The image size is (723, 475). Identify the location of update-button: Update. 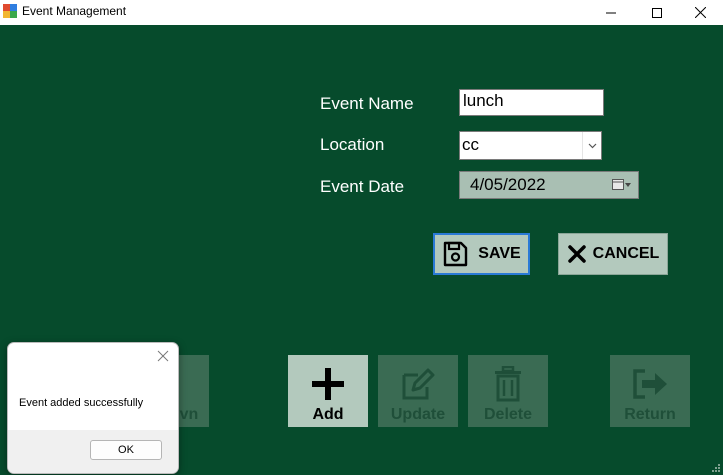
(418, 391).